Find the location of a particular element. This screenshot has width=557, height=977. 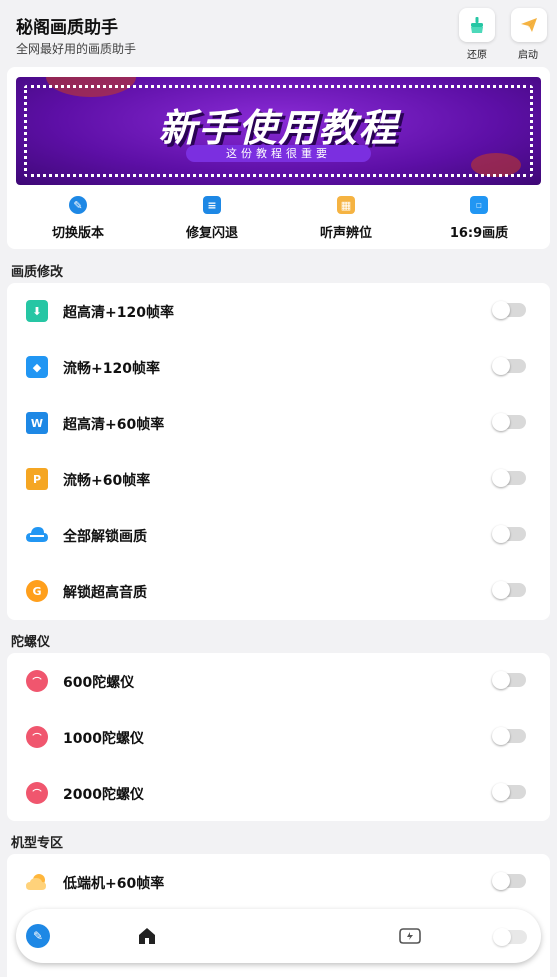

layers-icon: ≡ is located at coordinates (212, 205).